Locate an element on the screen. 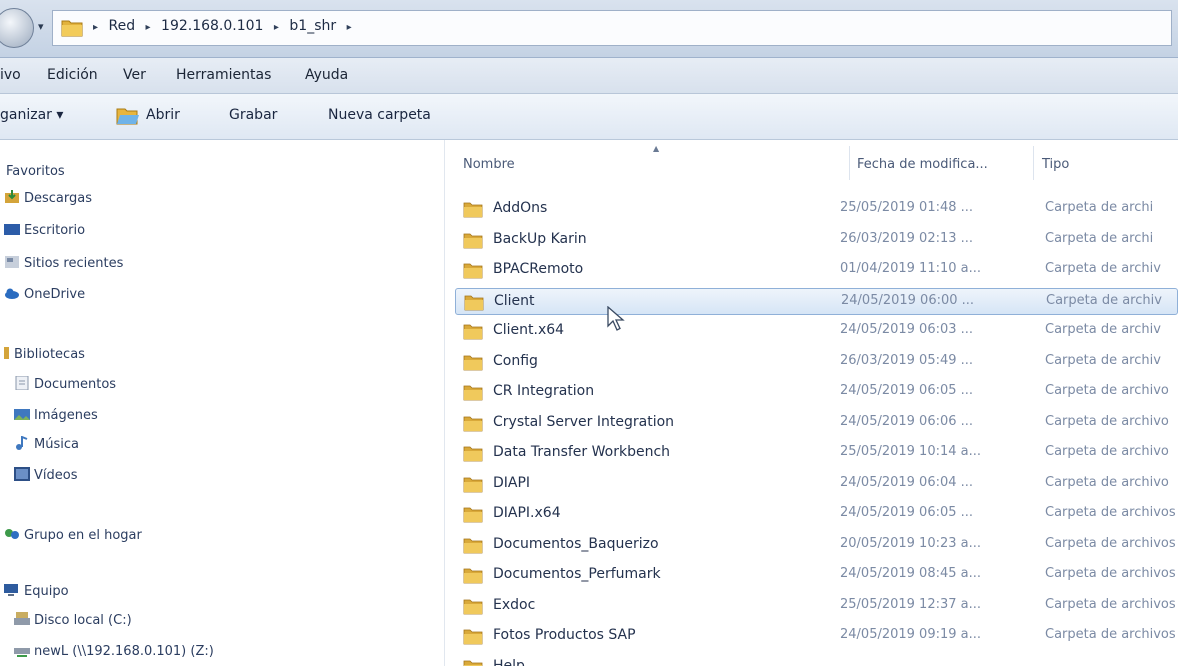 The height and width of the screenshot is (666, 1178). column-tipo: Tipo is located at coordinates (1055, 164).